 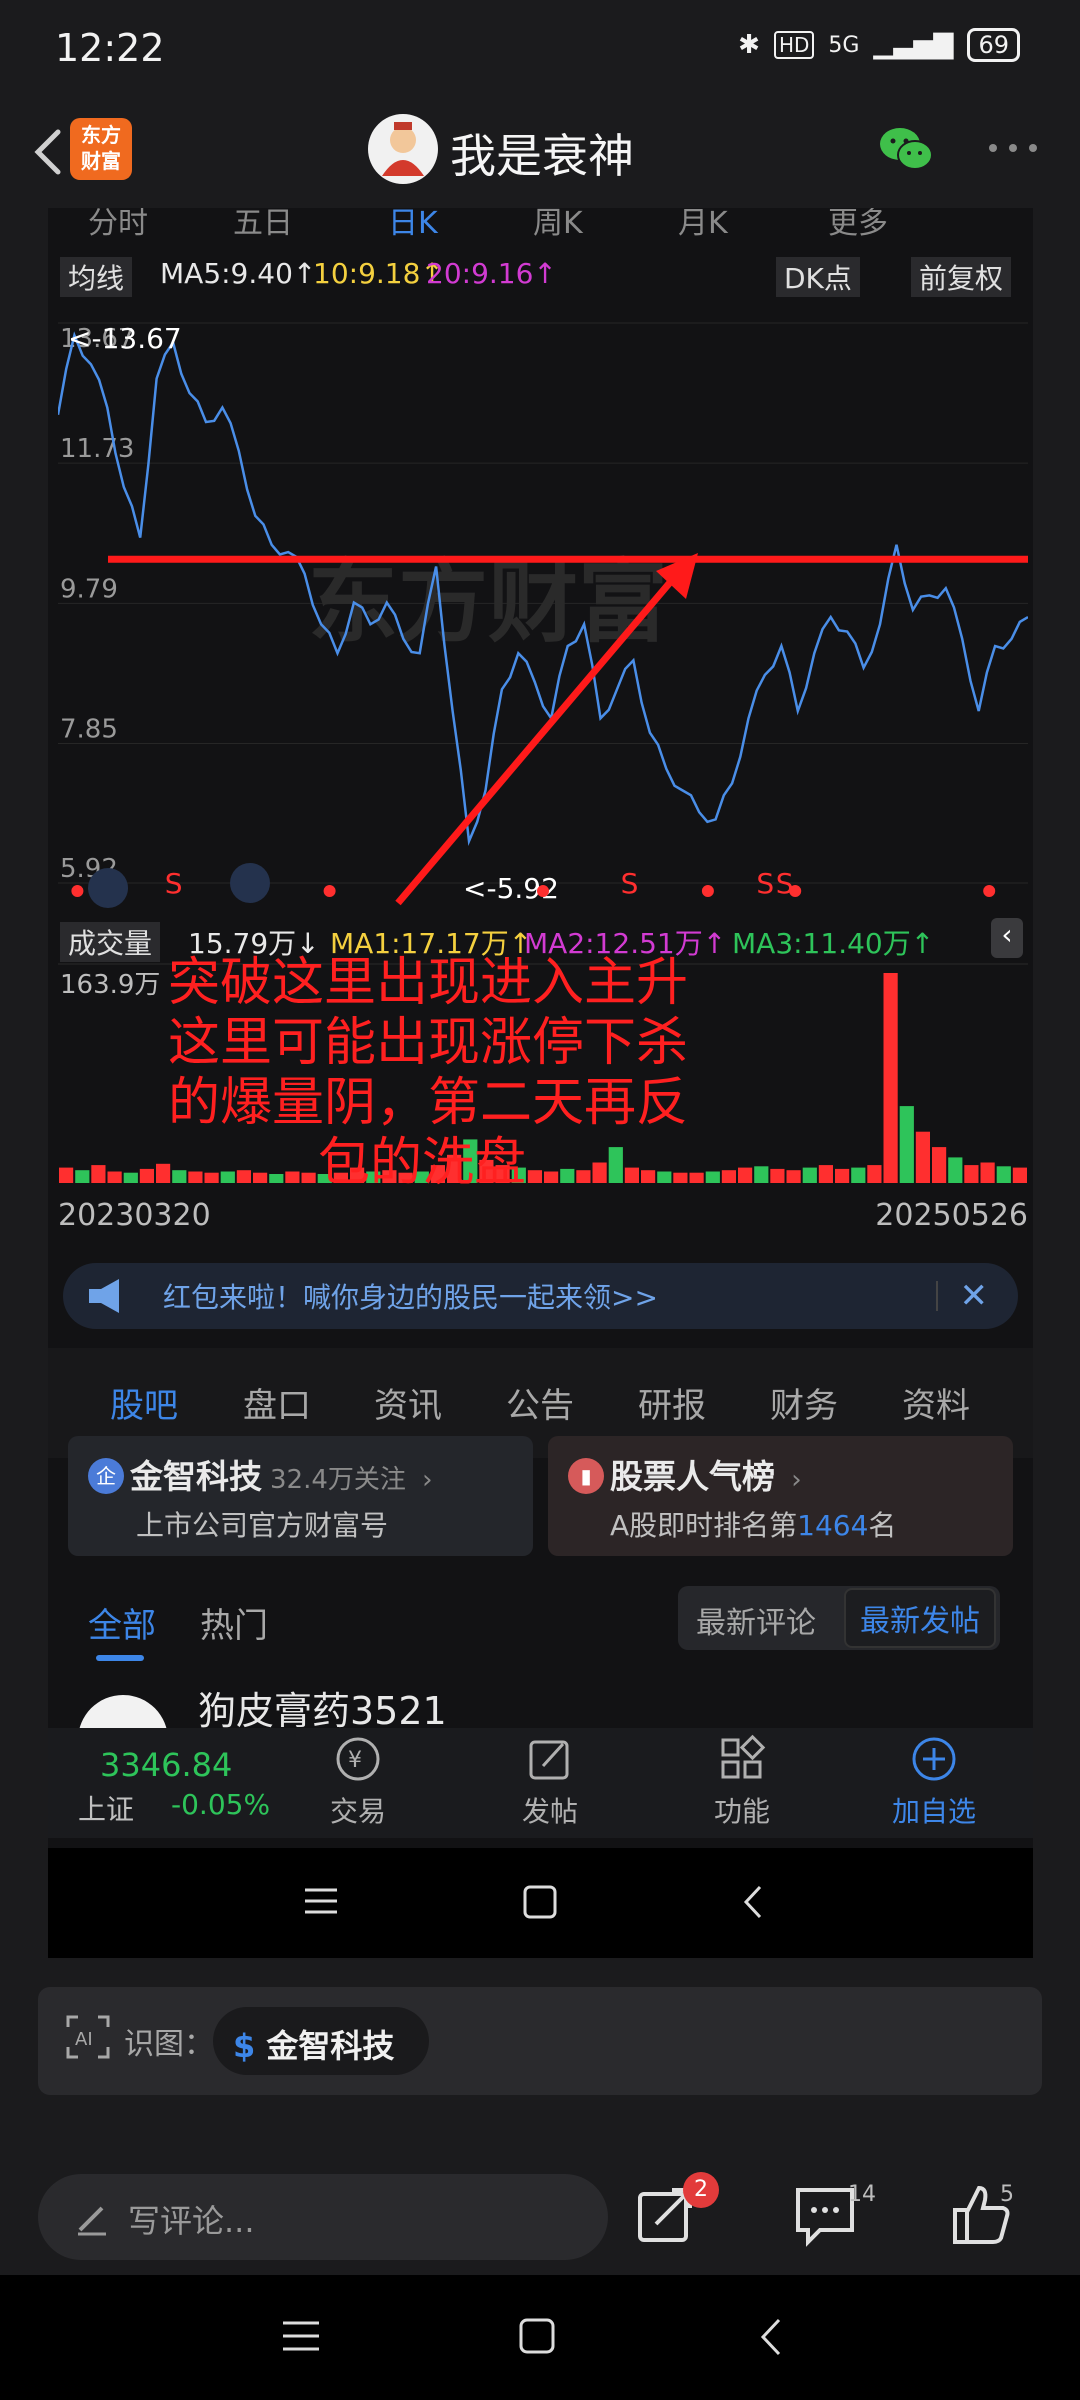 What do you see at coordinates (84, 2039) in the screenshot?
I see `svg-text: AI` at bounding box center [84, 2039].